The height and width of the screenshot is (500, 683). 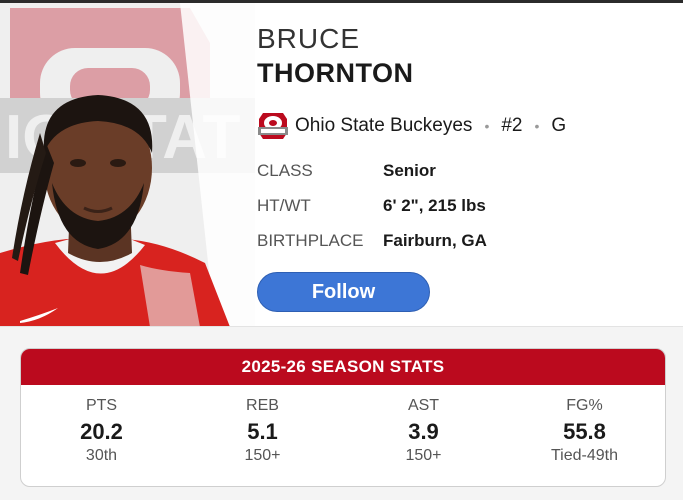 I want to click on stat-label: PTS, so click(x=101, y=405).